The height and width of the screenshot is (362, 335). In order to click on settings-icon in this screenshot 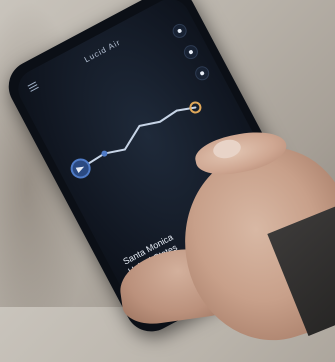, I will do `click(180, 31)`.